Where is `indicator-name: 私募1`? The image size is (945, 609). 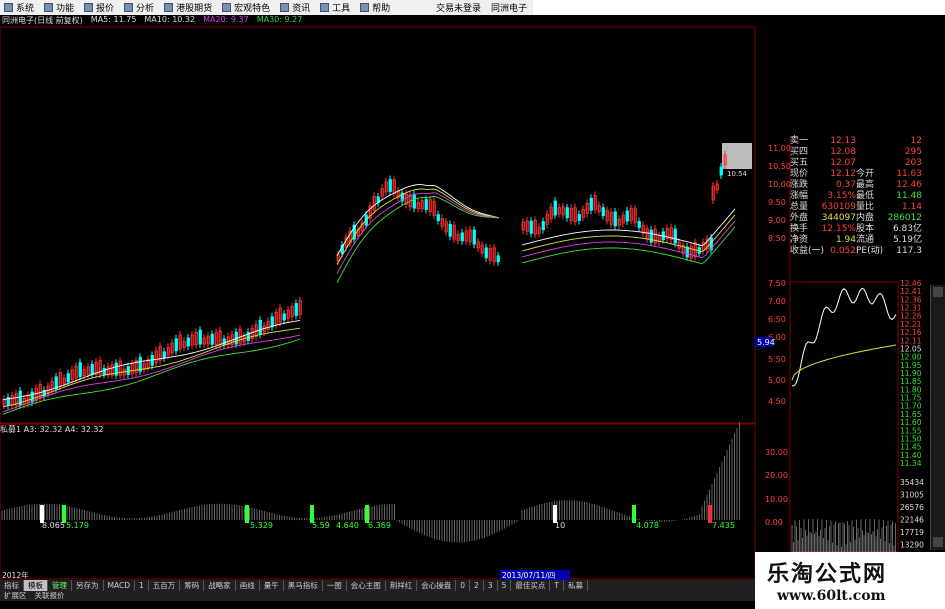
indicator-name: 私募1 is located at coordinates (11, 429).